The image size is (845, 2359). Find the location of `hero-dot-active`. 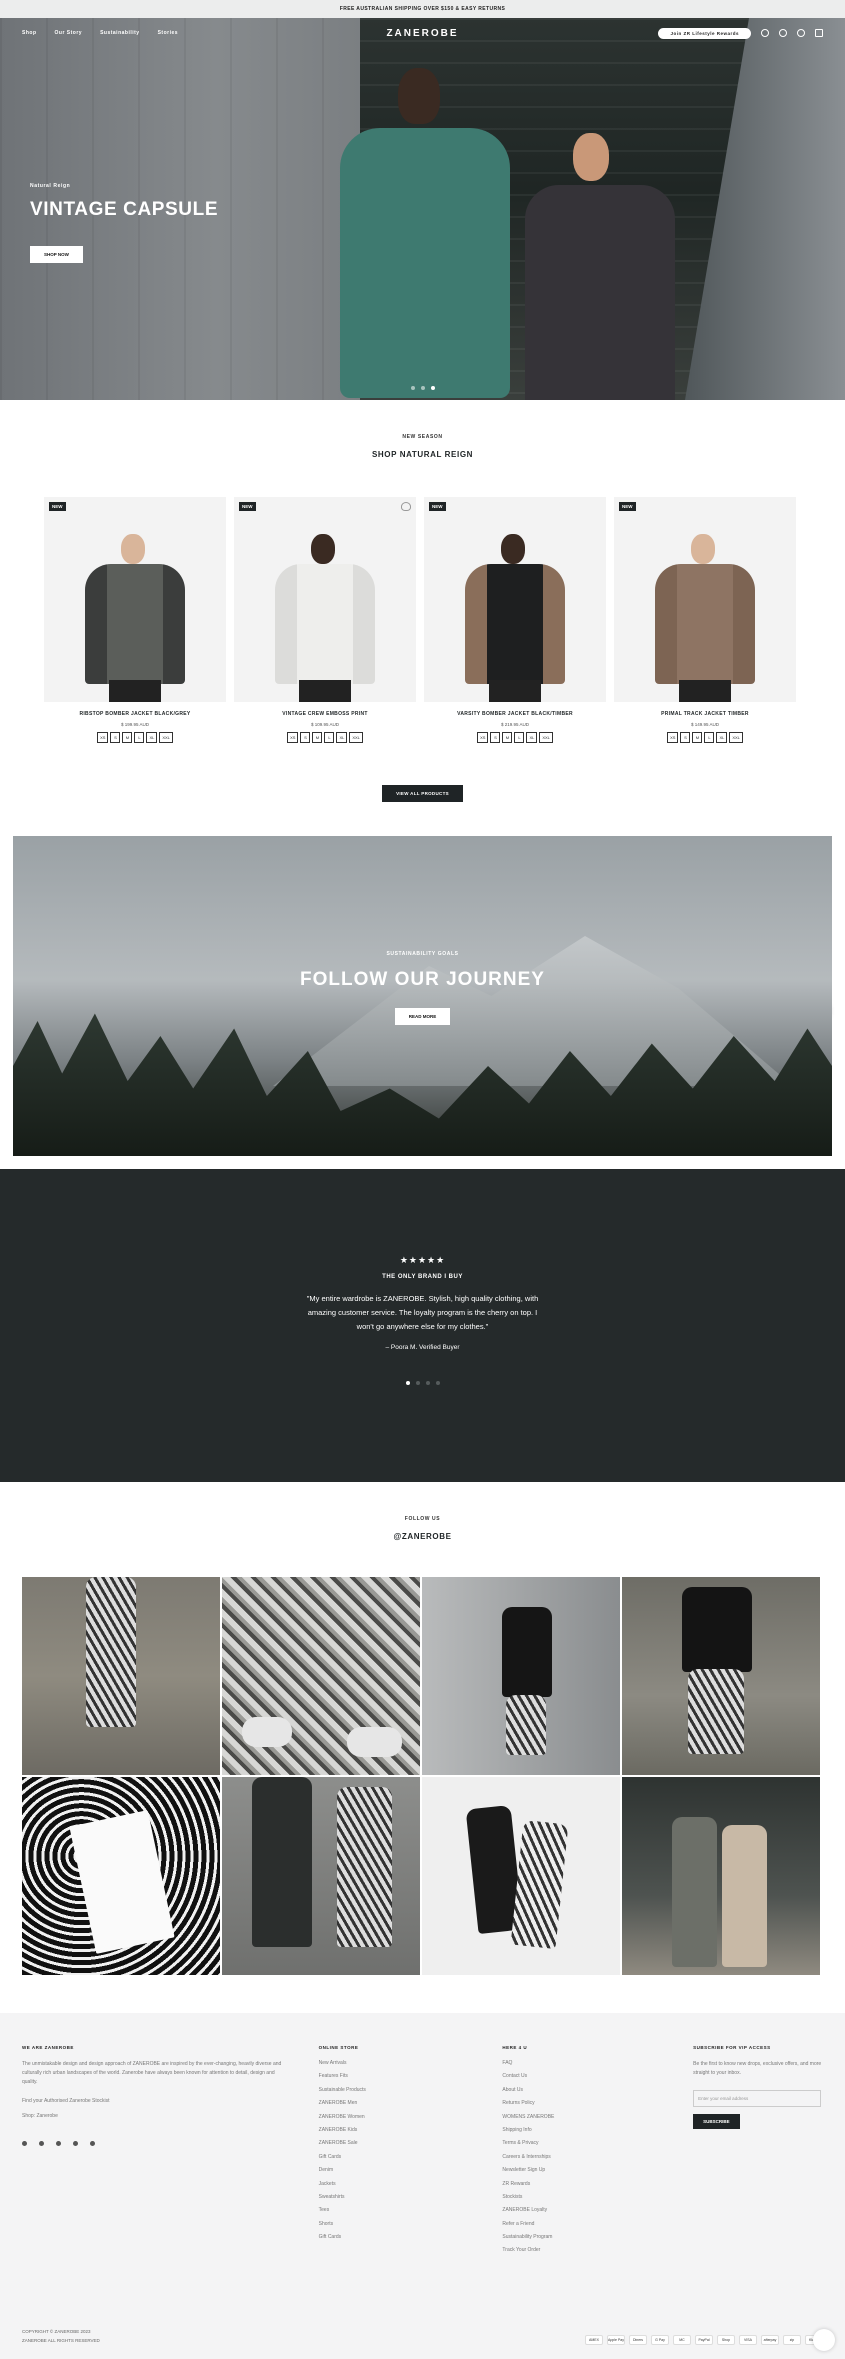

hero-dot-active is located at coordinates (432, 388).